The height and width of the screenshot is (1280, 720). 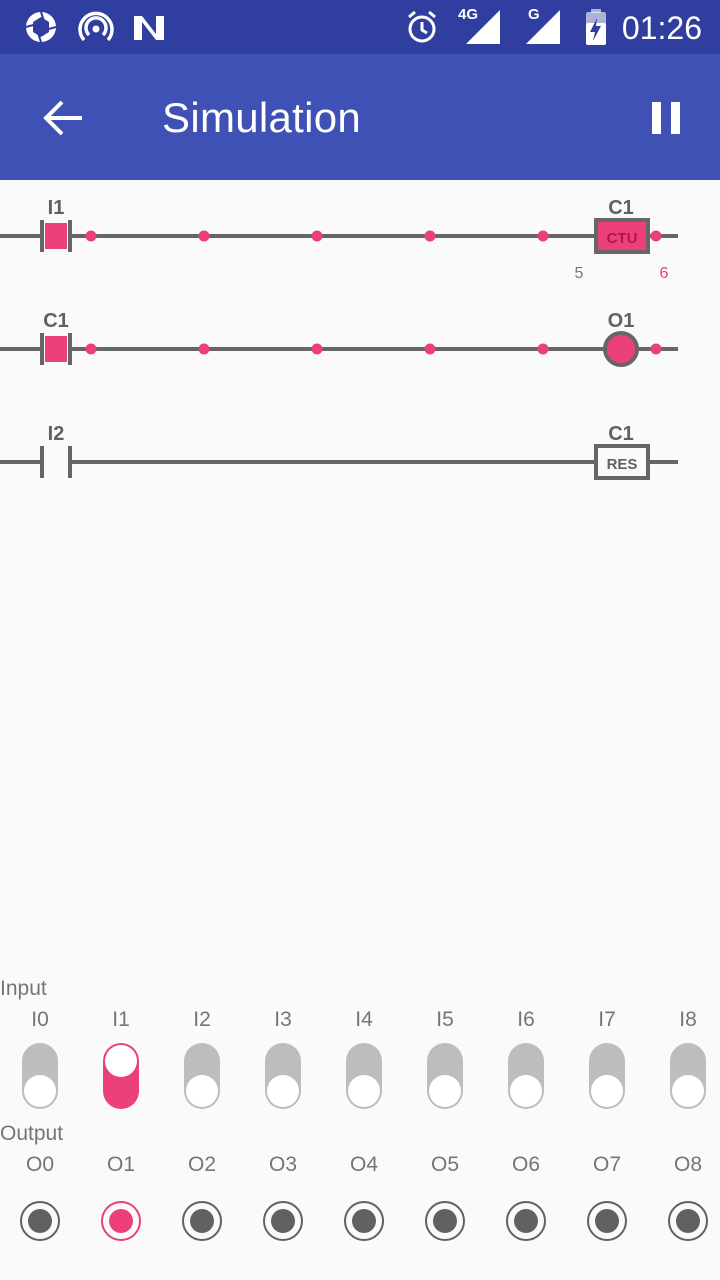 What do you see at coordinates (56, 434) in the screenshot?
I see `contact-label: I2` at bounding box center [56, 434].